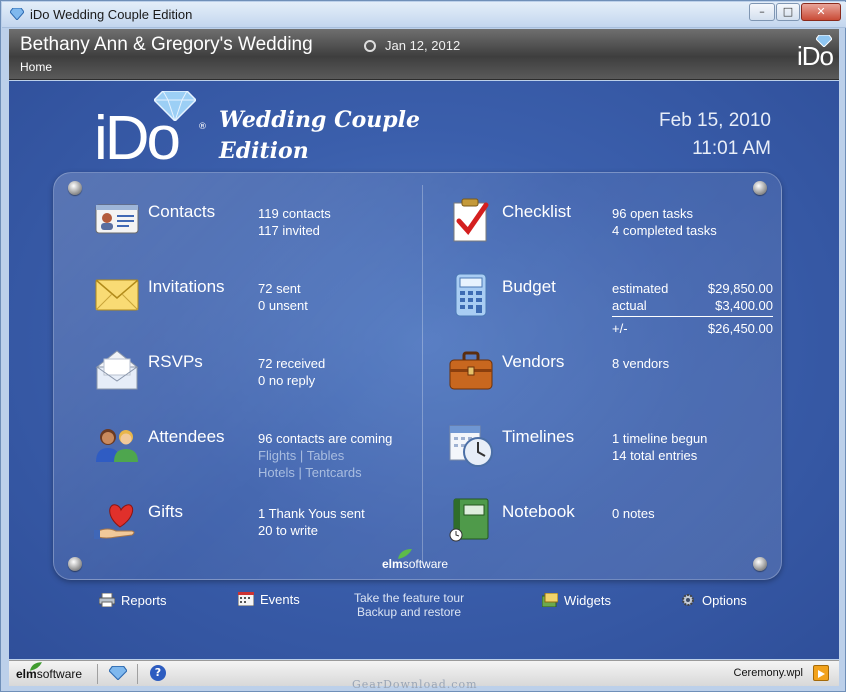 The width and height of the screenshot is (846, 692). Describe the element at coordinates (333, 472) in the screenshot. I see `tentcards-link: Tentcards` at that location.